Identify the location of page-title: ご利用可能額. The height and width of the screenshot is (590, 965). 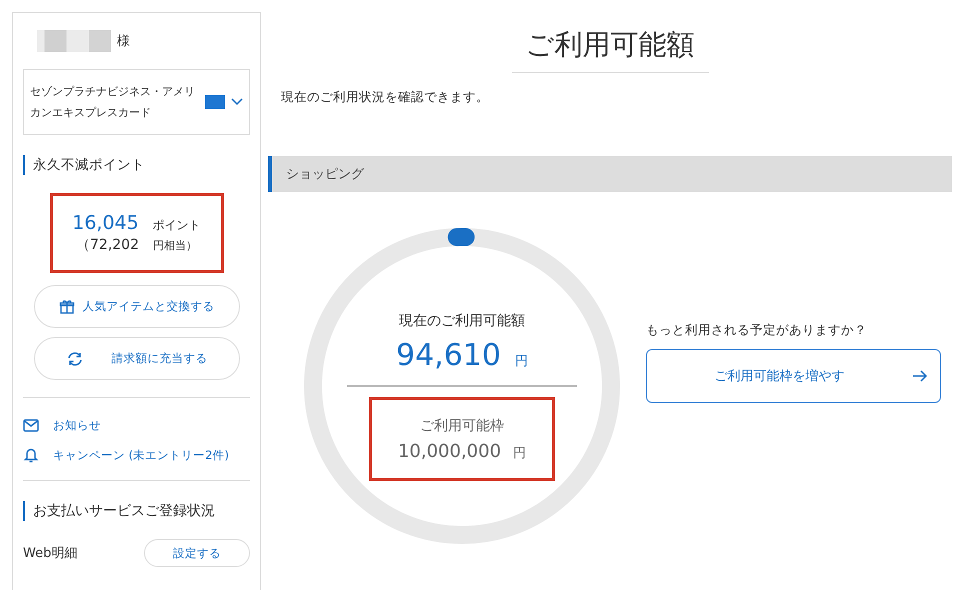
(610, 49).